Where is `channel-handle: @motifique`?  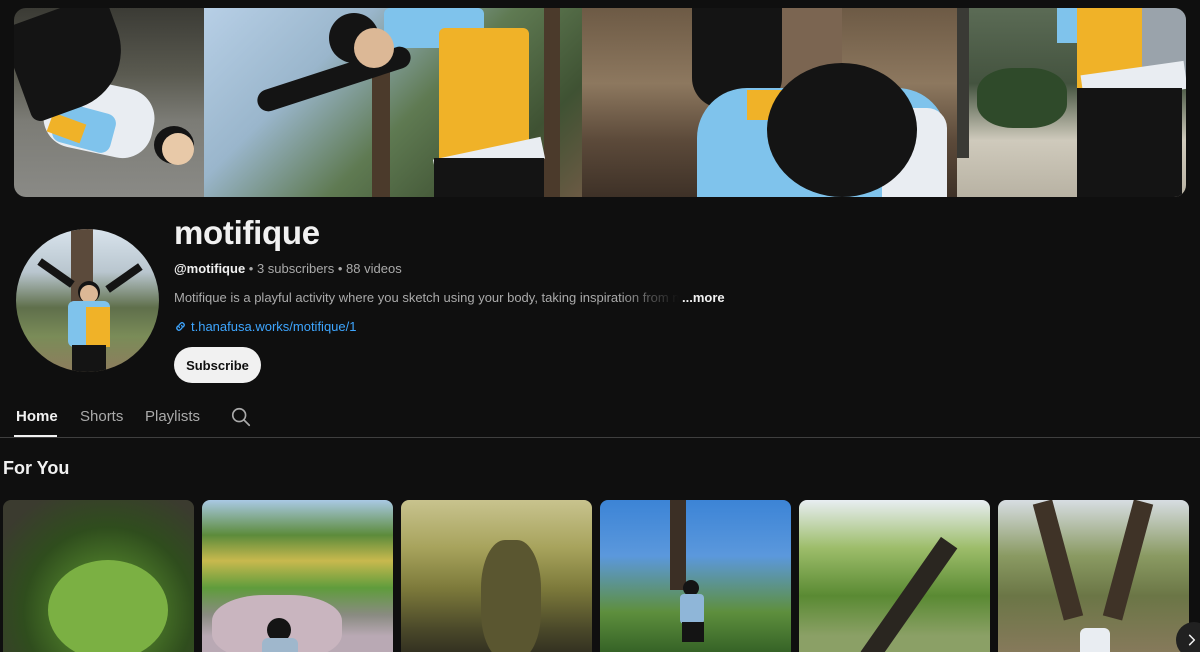 channel-handle: @motifique is located at coordinates (210, 268).